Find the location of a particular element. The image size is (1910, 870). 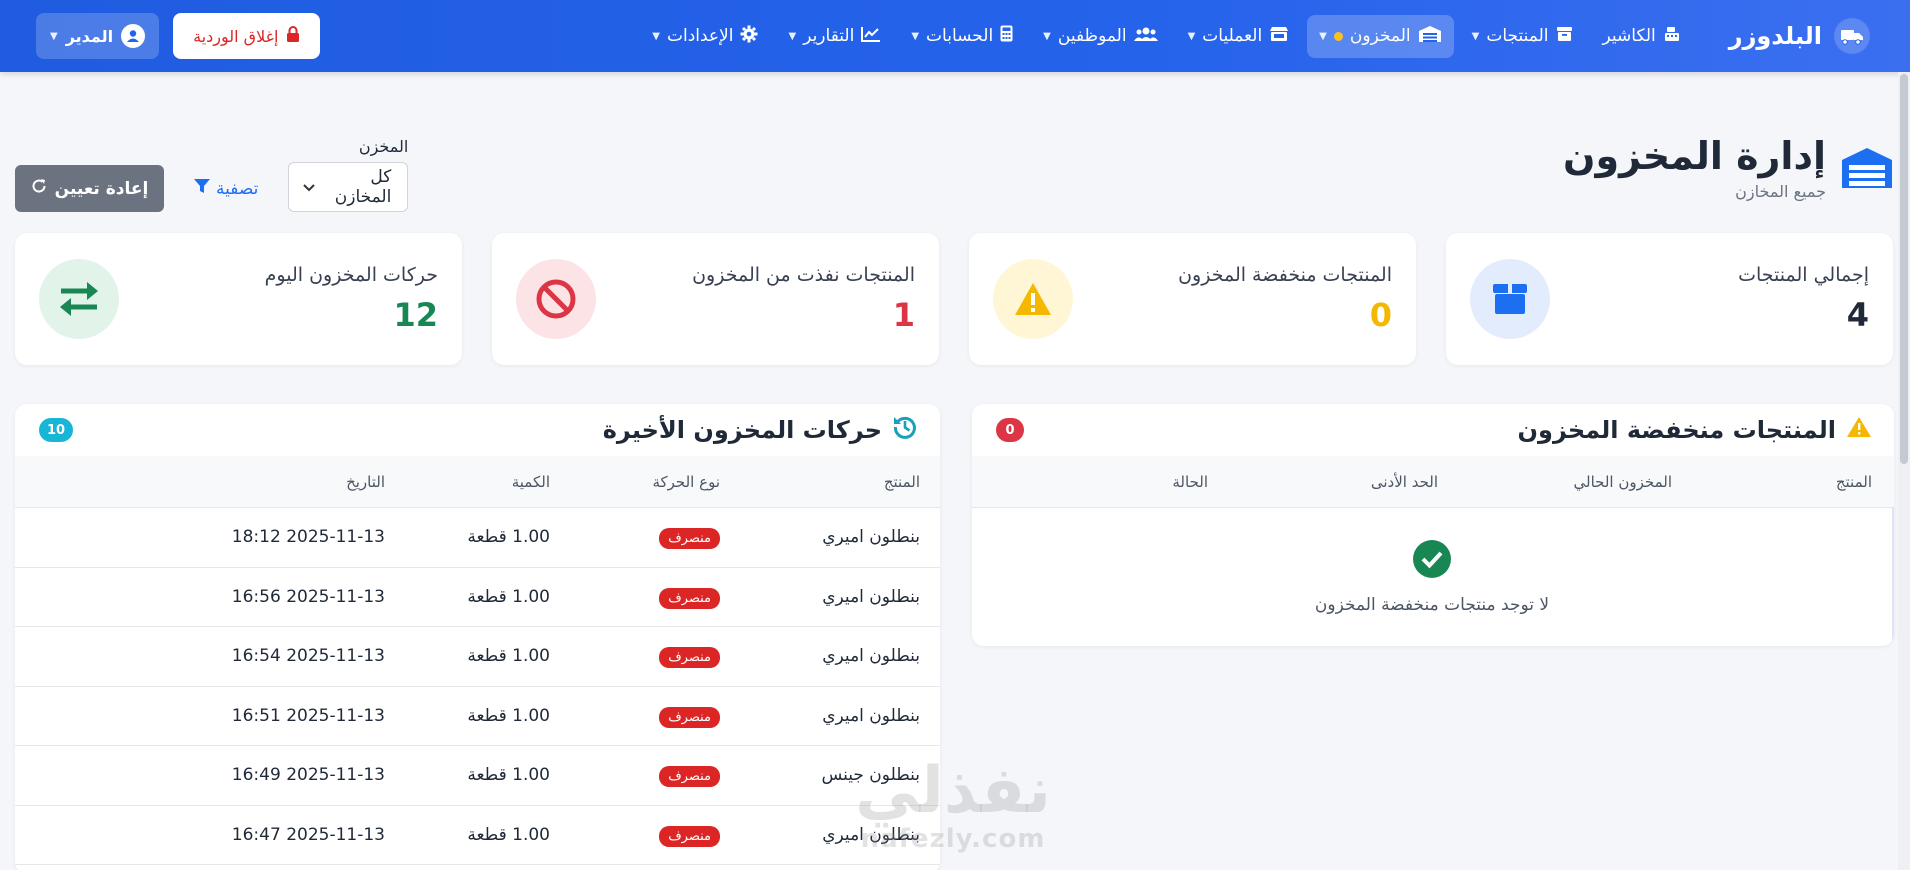

filter-button: تصفية is located at coordinates (226, 188).